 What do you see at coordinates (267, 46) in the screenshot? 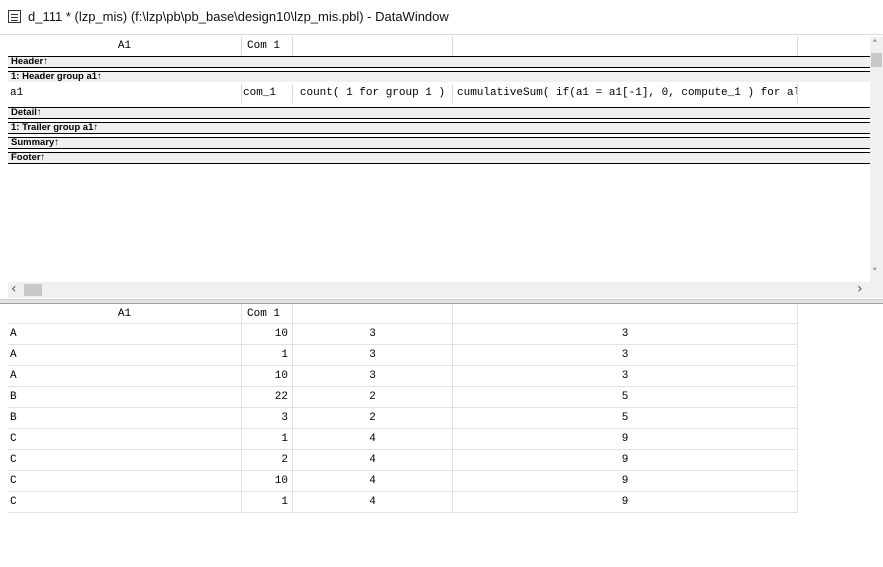
I see `header-label-com1: Com 1` at bounding box center [267, 46].